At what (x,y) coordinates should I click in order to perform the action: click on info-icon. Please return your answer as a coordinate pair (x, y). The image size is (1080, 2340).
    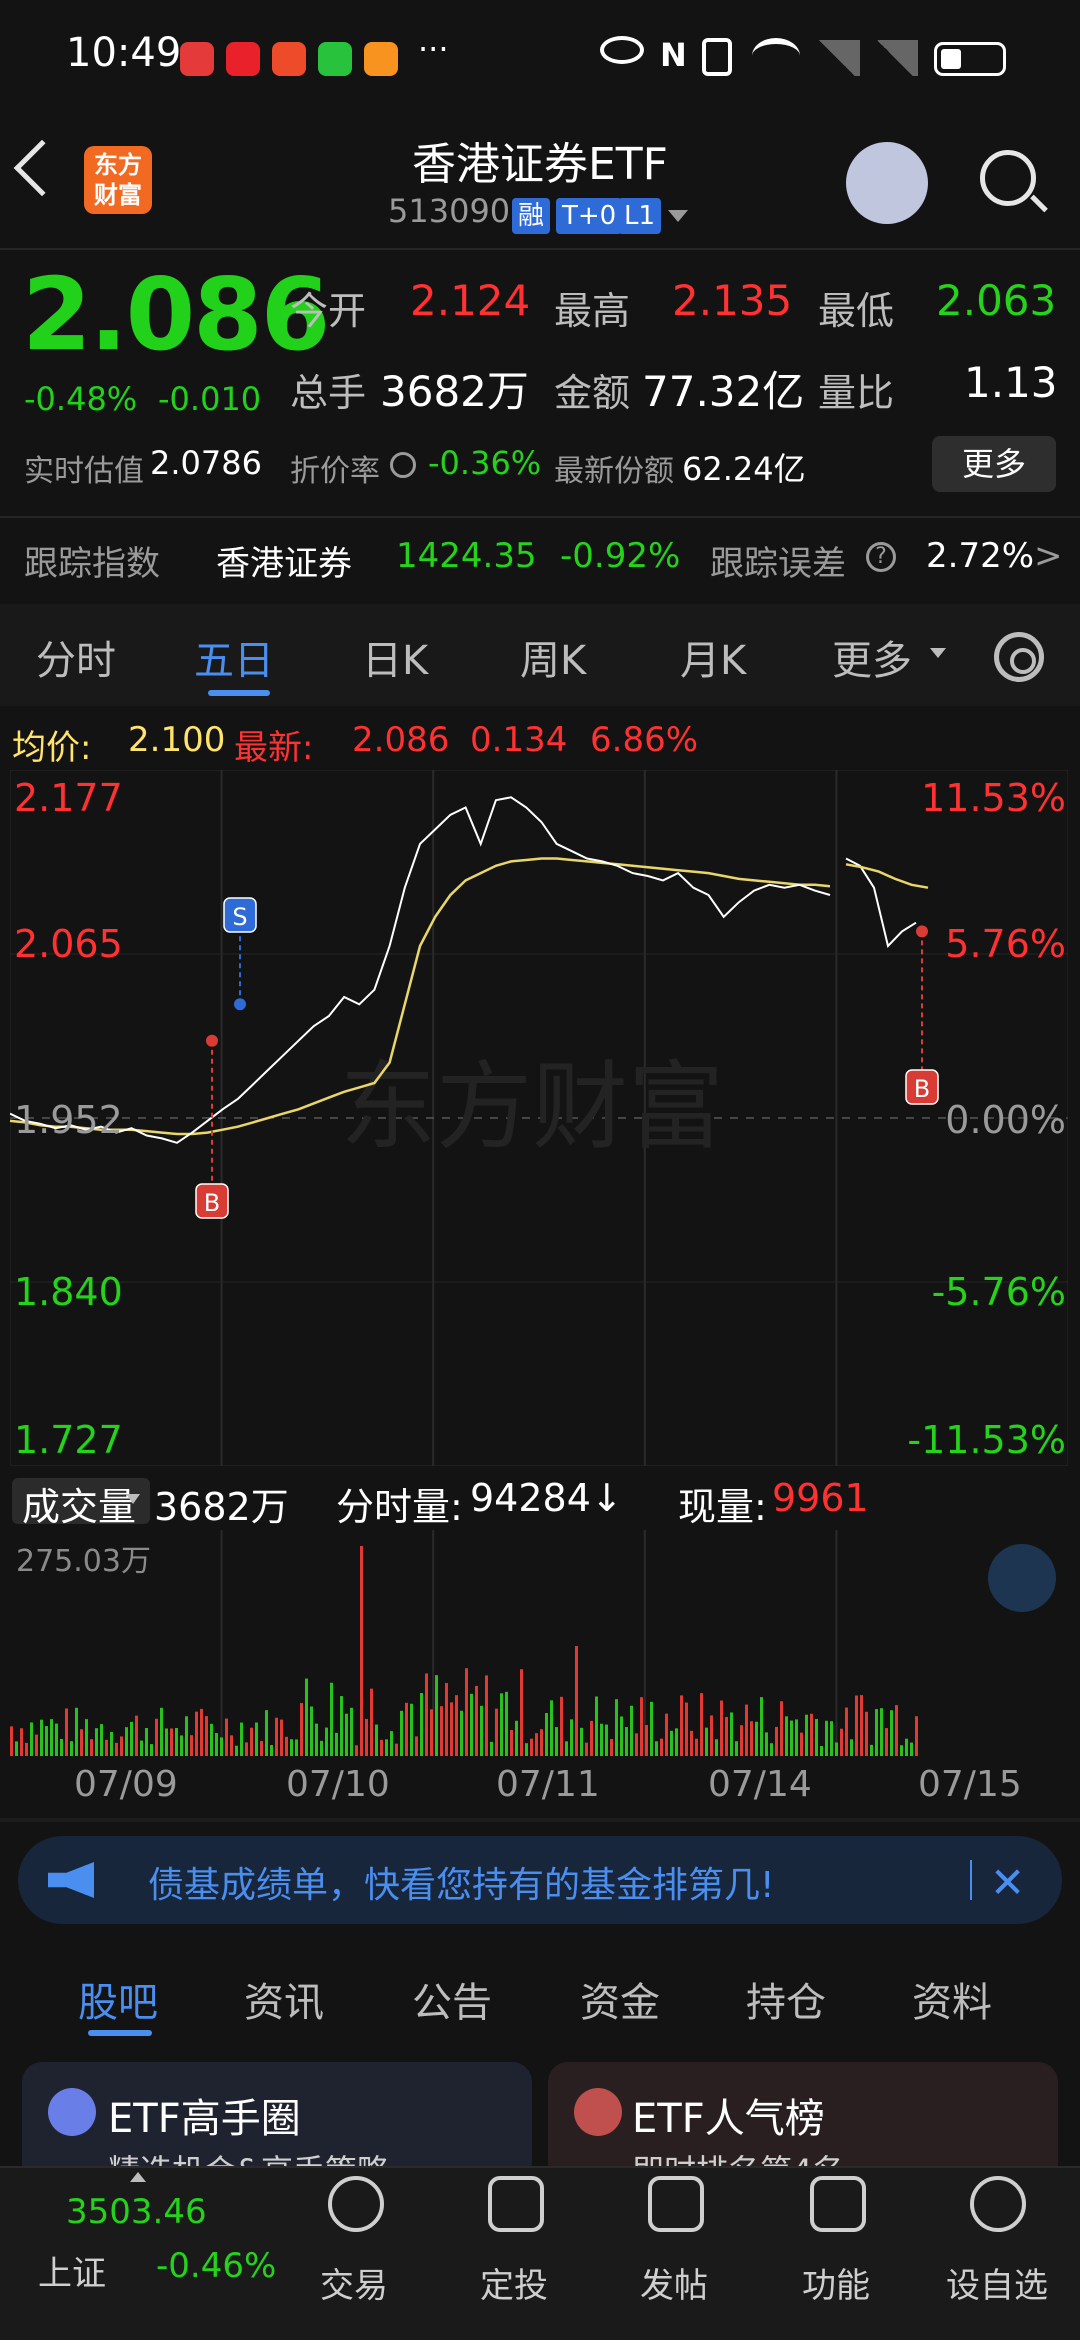
    Looking at the image, I should click on (403, 465).